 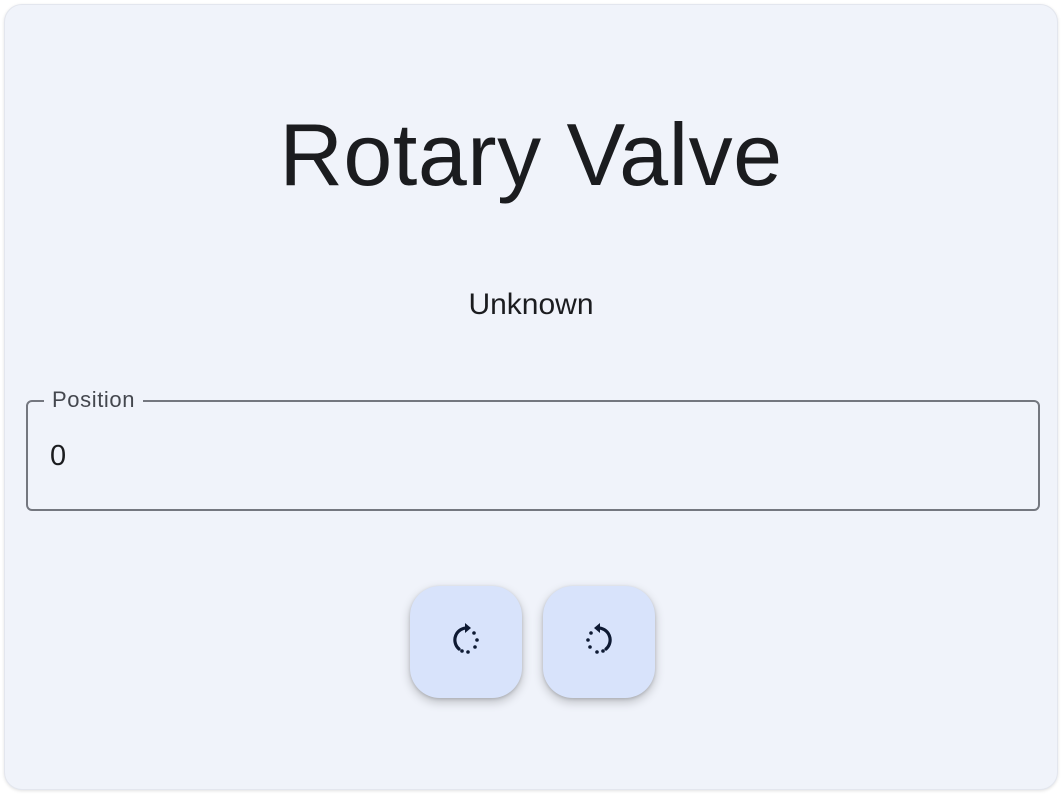 I want to click on position-field: Position, so click(x=533, y=449).